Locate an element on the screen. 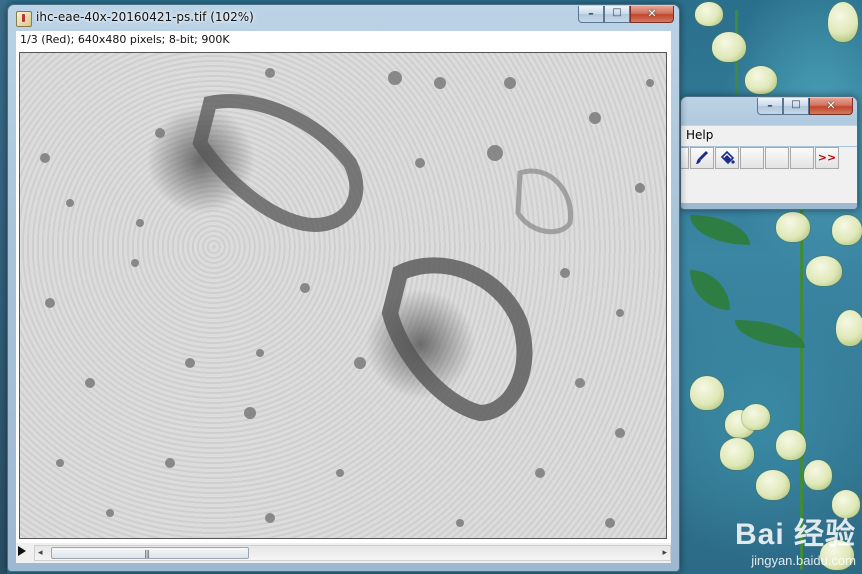 Image resolution: width=862 pixels, height=574 pixels. tool-buttons: >> is located at coordinates (769, 159).